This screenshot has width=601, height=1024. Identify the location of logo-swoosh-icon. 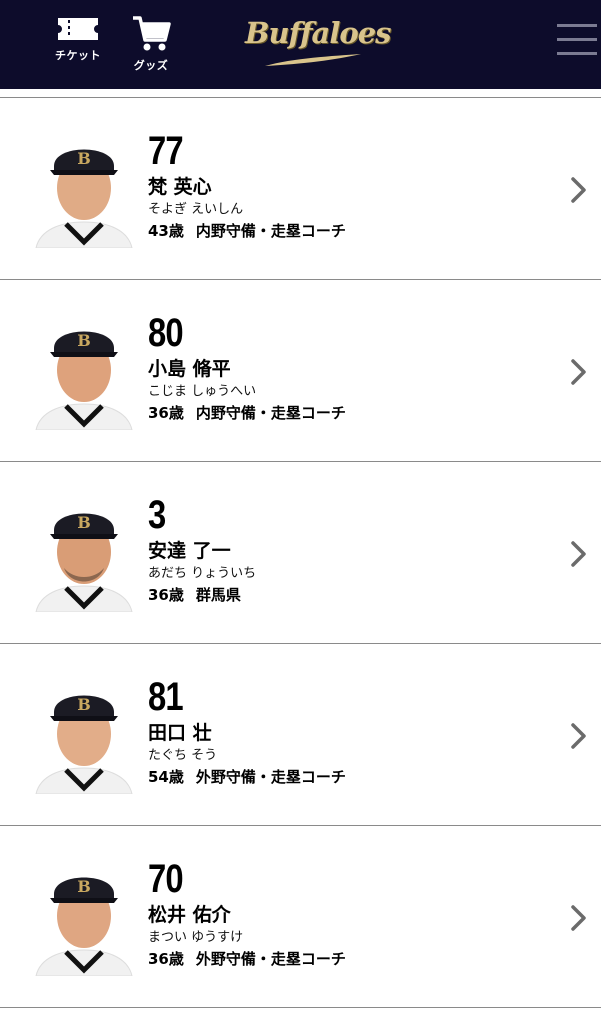
(313, 60).